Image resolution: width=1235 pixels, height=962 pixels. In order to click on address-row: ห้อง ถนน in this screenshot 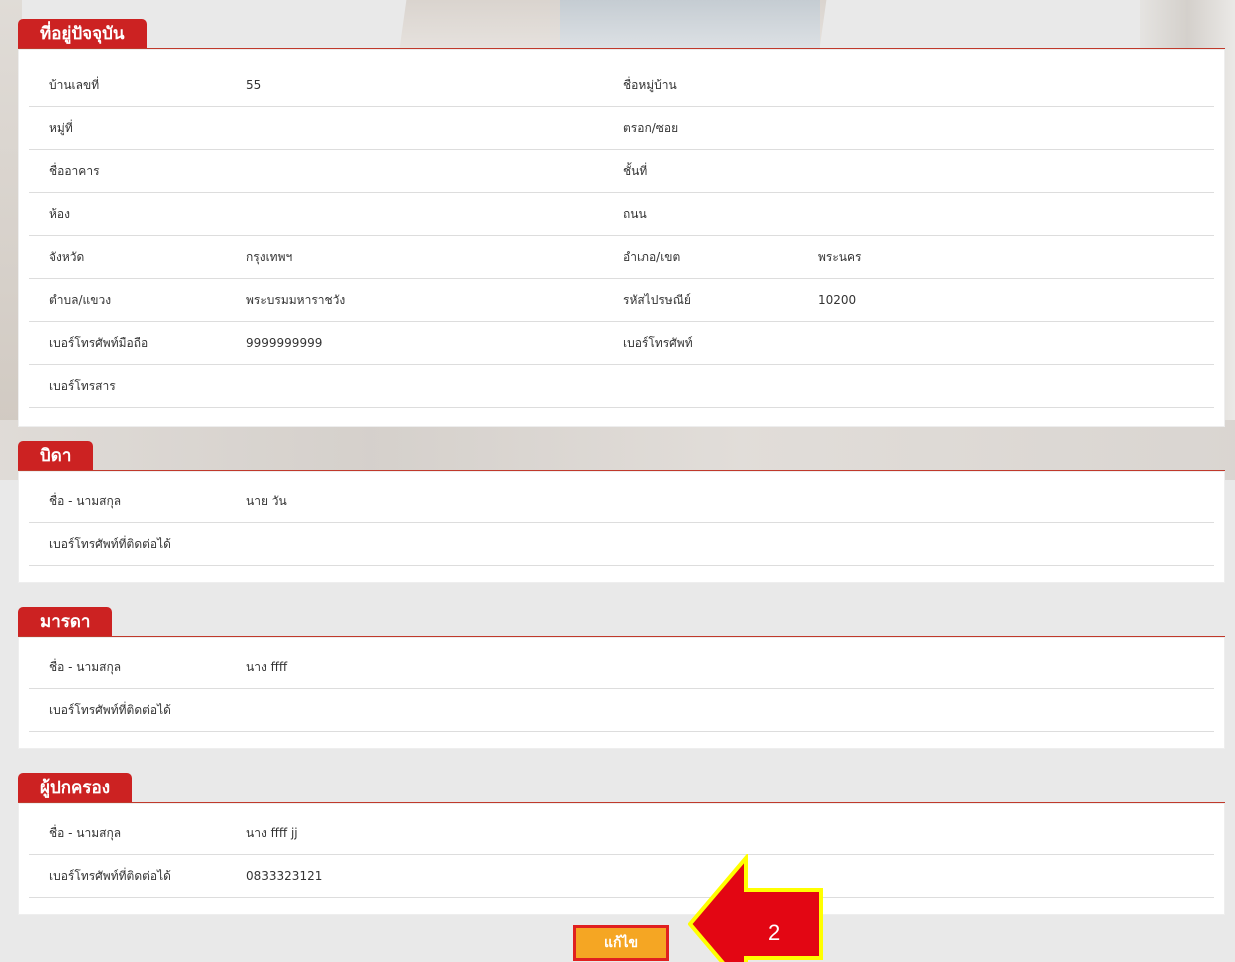, I will do `click(621, 214)`.